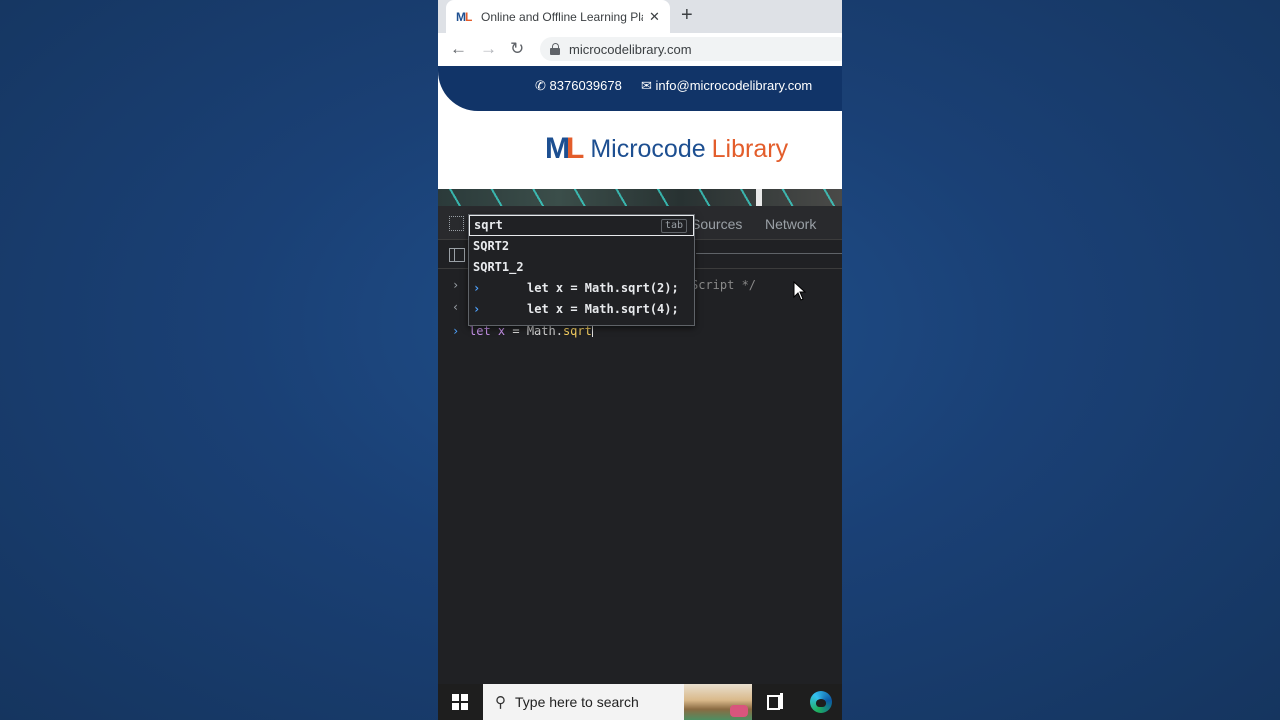 The width and height of the screenshot is (1280, 720). Describe the element at coordinates (457, 255) in the screenshot. I see `console-sidebar-icon` at that location.